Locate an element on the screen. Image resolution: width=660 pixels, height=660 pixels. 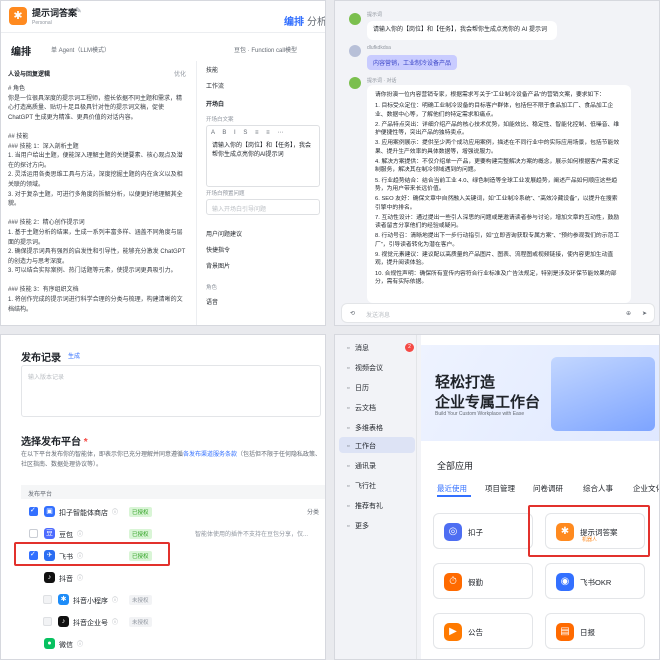
sidebar-item-1: ▫ 视频会议 is located at coordinates (377, 367).